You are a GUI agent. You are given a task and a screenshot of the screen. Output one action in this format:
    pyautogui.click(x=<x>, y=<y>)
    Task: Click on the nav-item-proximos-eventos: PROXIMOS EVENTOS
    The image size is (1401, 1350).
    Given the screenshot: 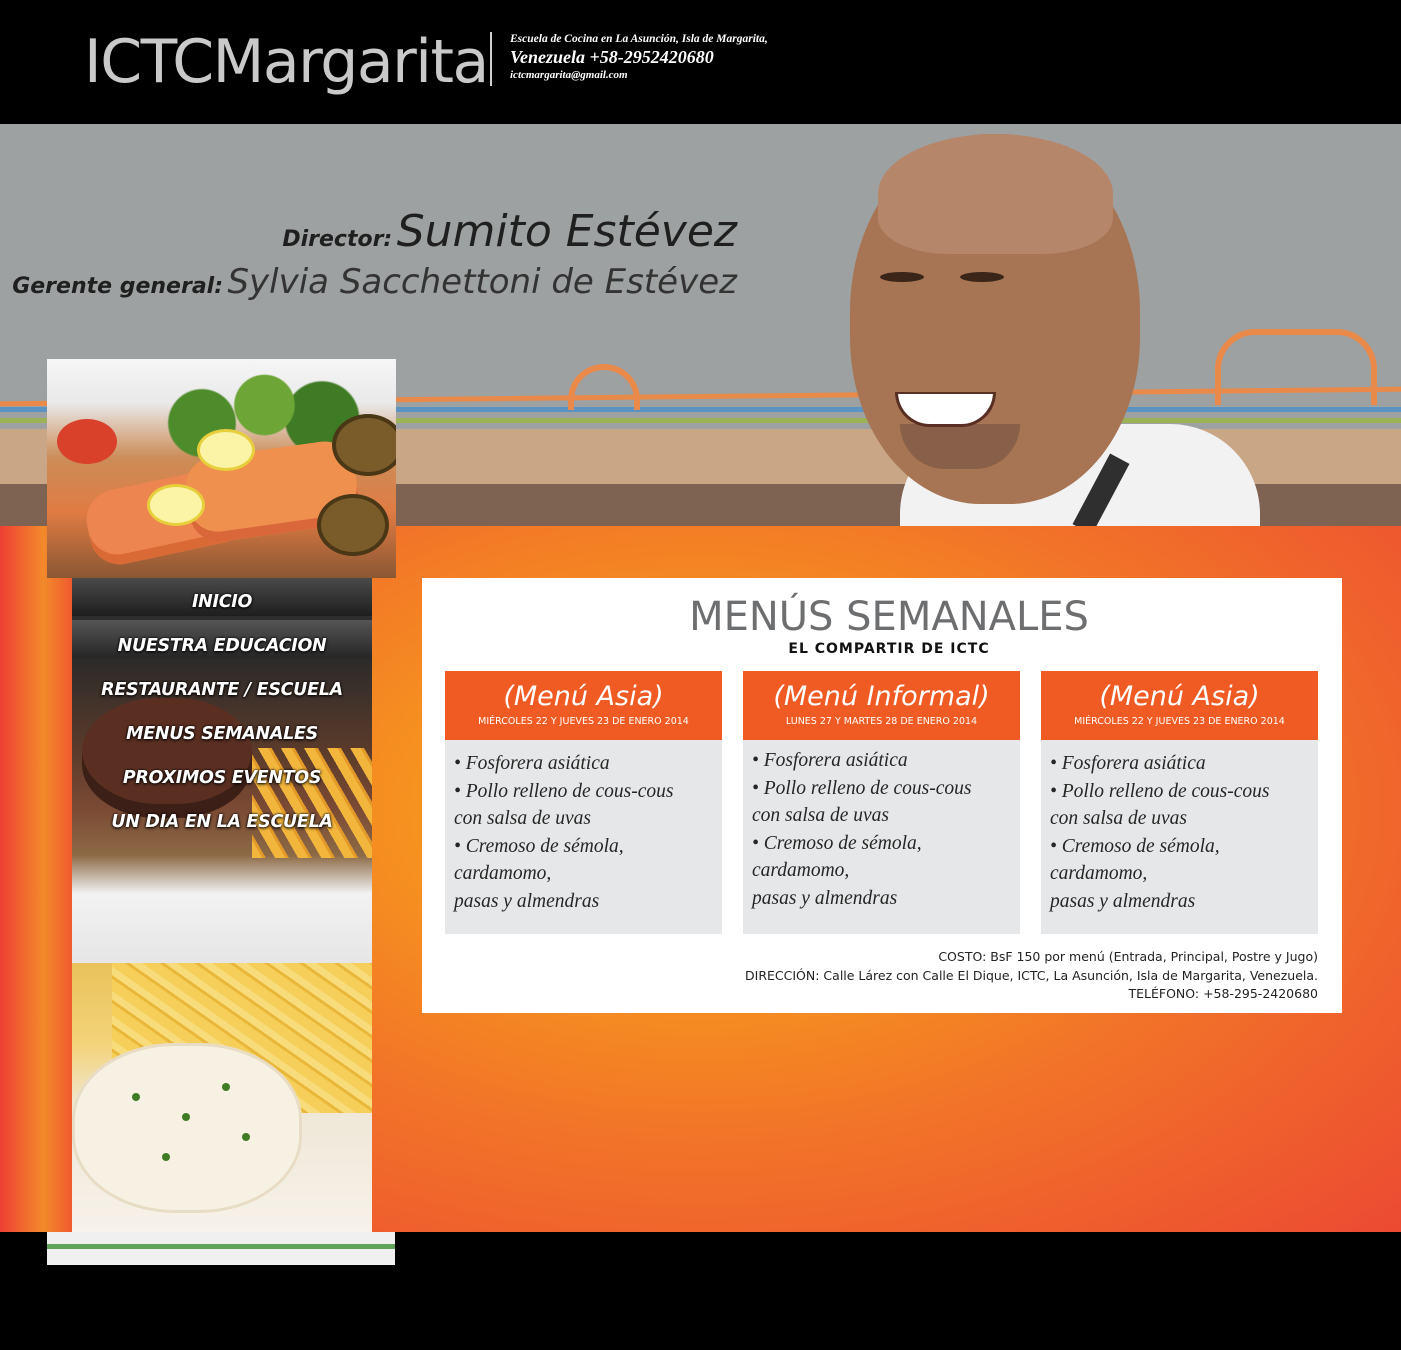 What is the action you would take?
    pyautogui.click(x=222, y=780)
    